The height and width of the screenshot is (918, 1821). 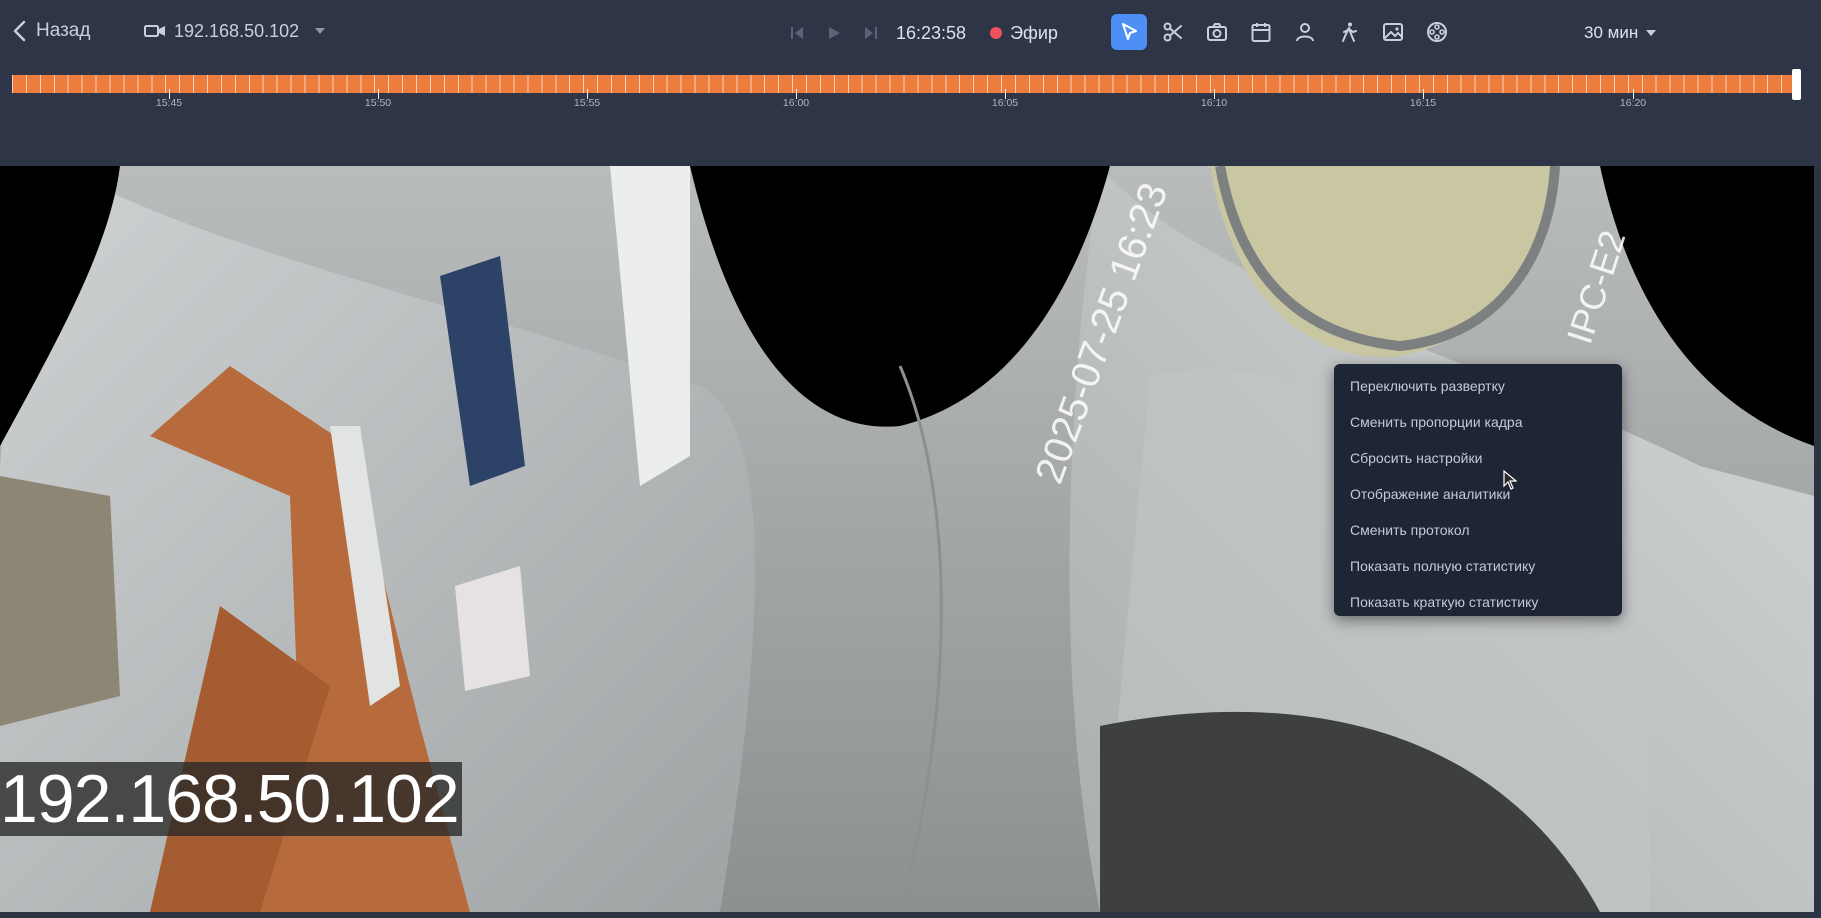 What do you see at coordinates (1478, 458) in the screenshot?
I see `menu-item-reset-settings: Сбросить настройки` at bounding box center [1478, 458].